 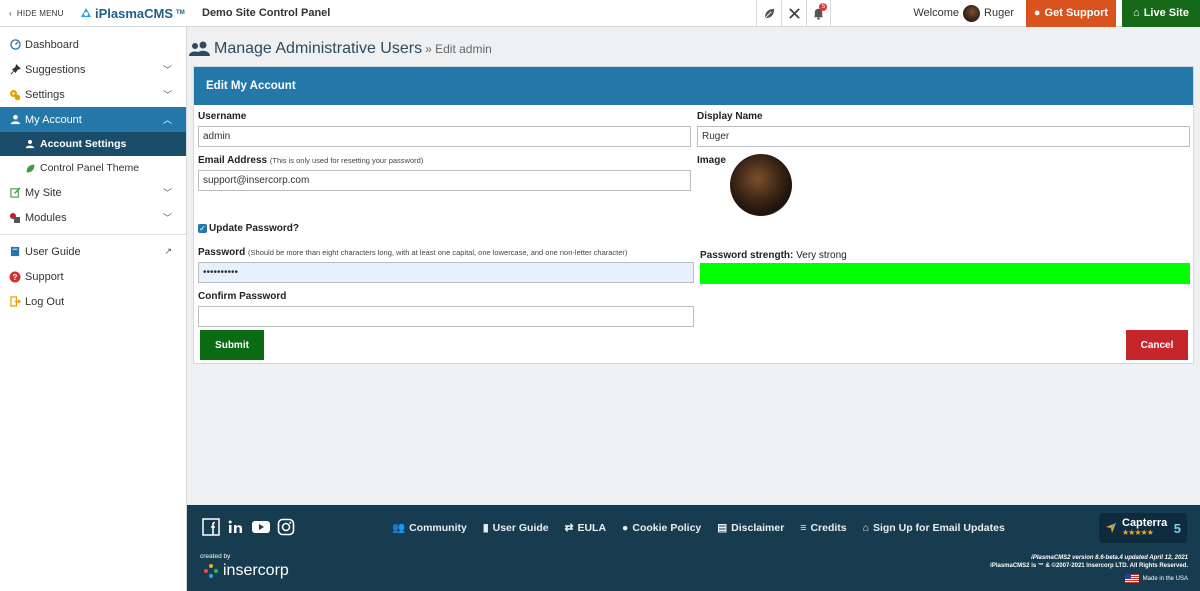 What do you see at coordinates (444, 180) in the screenshot?
I see `email-field: support@insercorp.com` at bounding box center [444, 180].